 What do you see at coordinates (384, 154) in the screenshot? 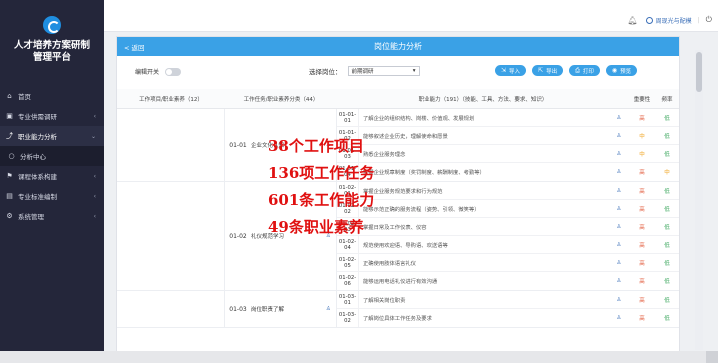
I see `ability-desc: 熟悉企业服务理念` at bounding box center [384, 154].